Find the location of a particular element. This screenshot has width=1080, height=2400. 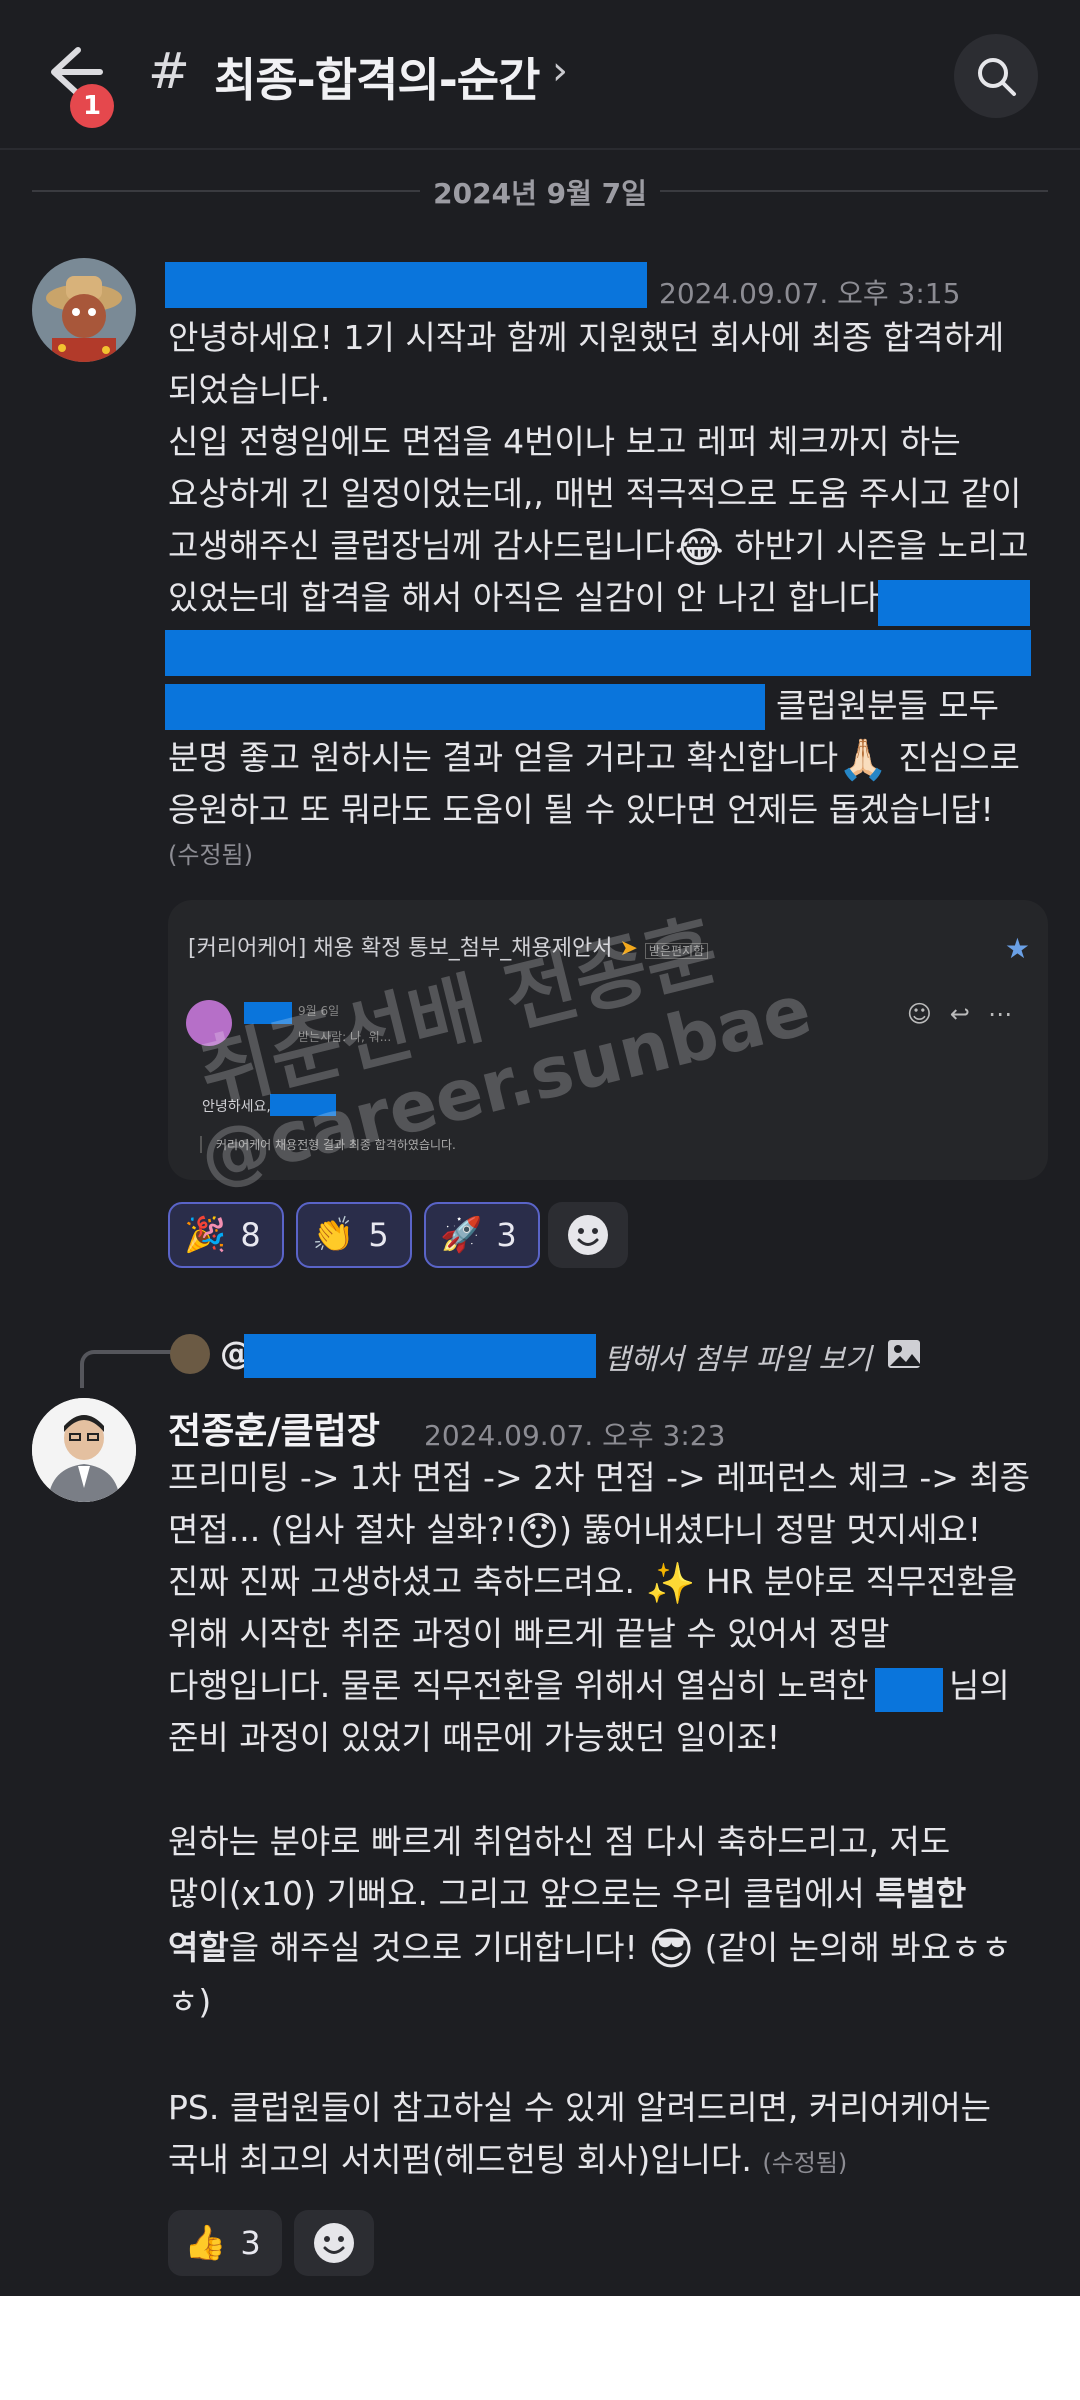

message-text: 국내 최고의 서치펌(헤드헌팅 회사)입니다. is located at coordinates (460, 2159).